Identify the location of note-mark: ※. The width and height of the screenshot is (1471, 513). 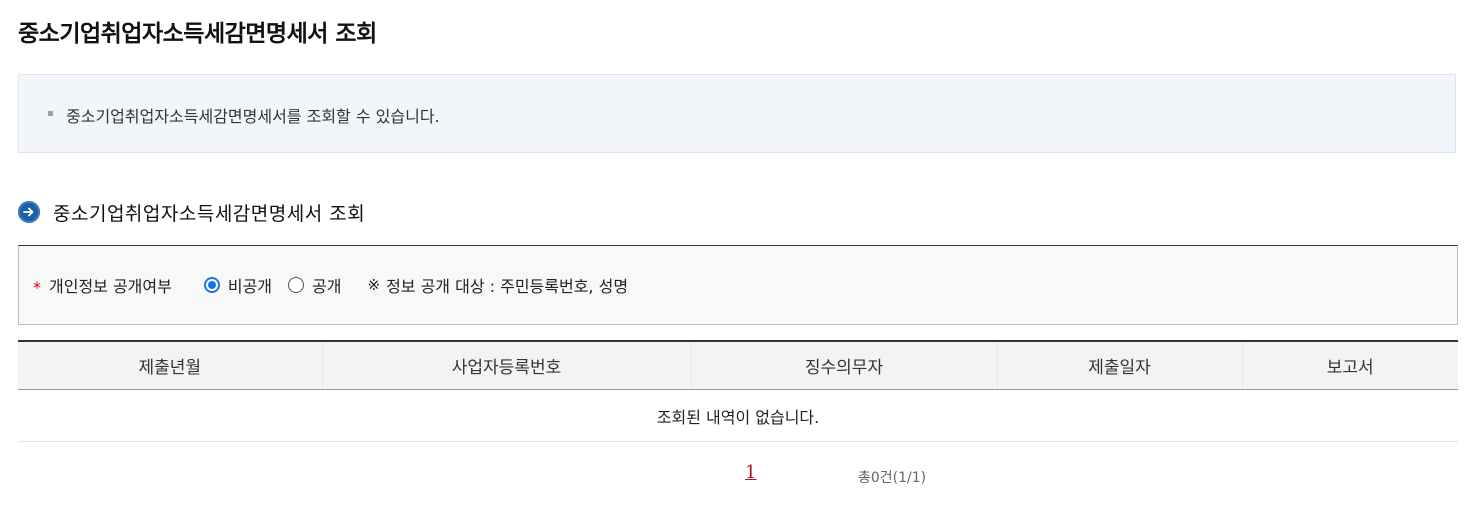
(374, 285).